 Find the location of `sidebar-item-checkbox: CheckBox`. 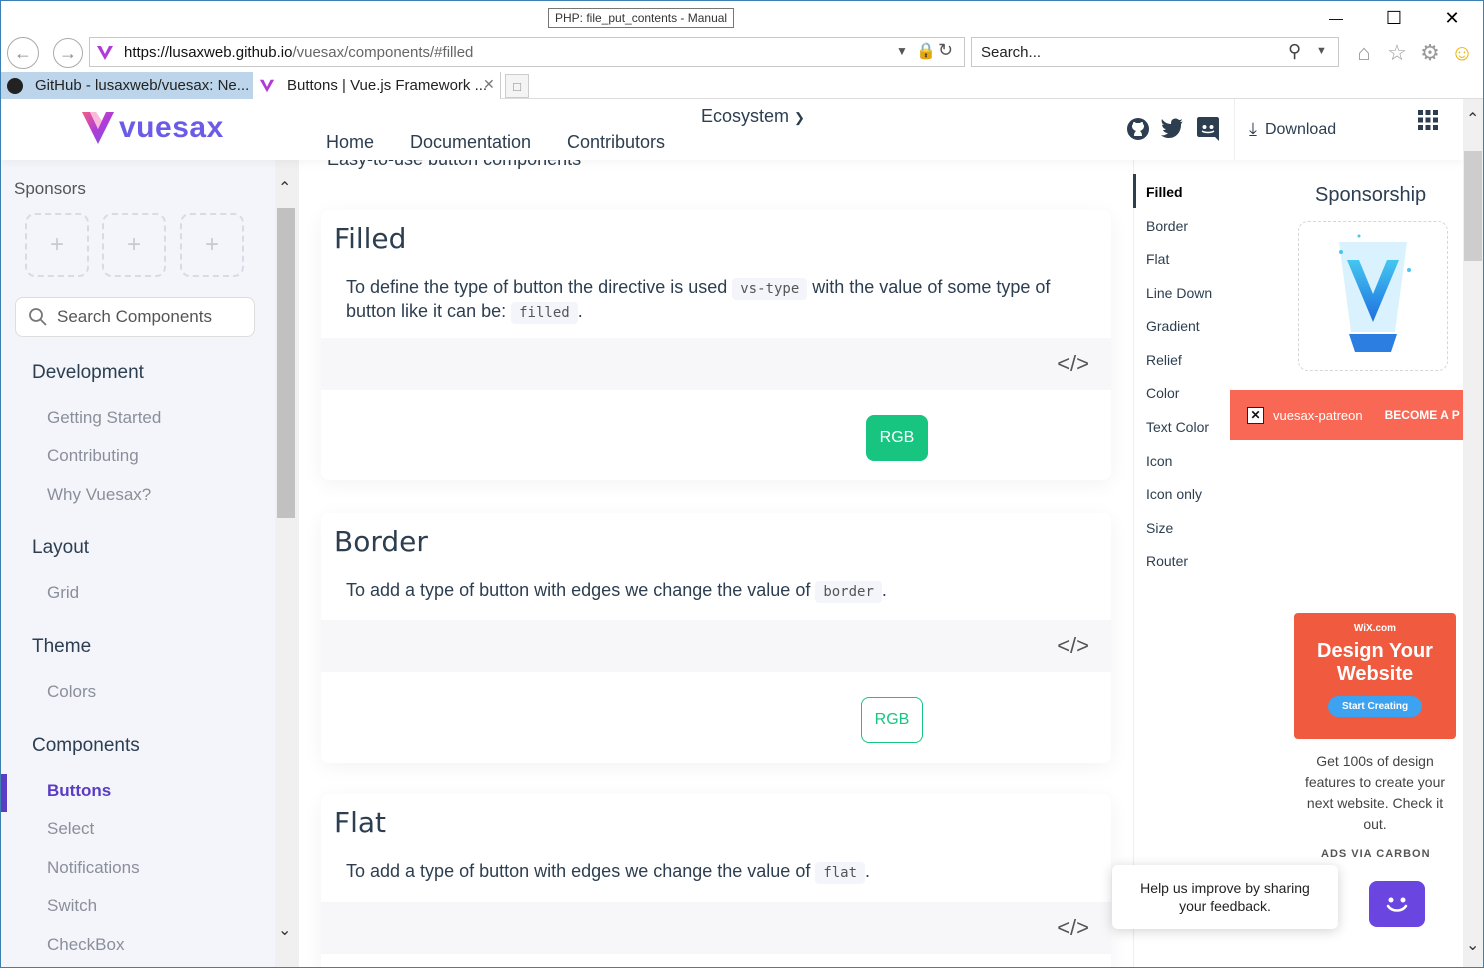

sidebar-item-checkbox: CheckBox is located at coordinates (85, 945).